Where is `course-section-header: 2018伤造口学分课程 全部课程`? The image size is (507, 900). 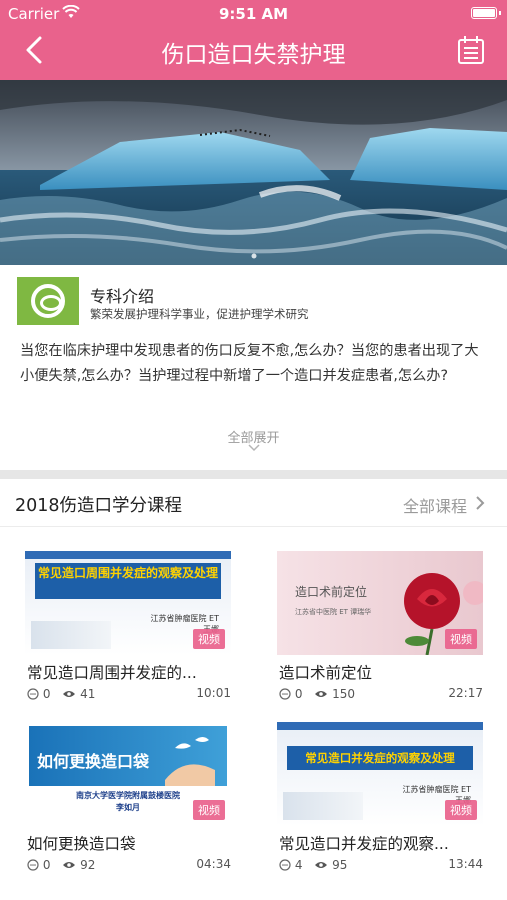
course-section-header: 2018伤造口学分课程 全部课程 is located at coordinates (253, 503).